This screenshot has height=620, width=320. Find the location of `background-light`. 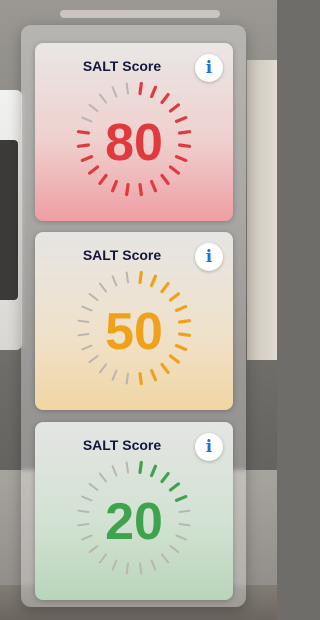

background-light is located at coordinates (140, 14).